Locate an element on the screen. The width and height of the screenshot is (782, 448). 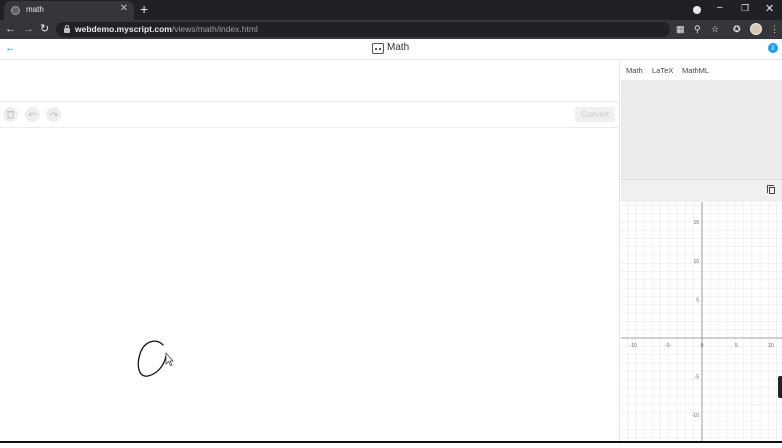
result-tabs: Math LaTeX MathML is located at coordinates (701, 70).